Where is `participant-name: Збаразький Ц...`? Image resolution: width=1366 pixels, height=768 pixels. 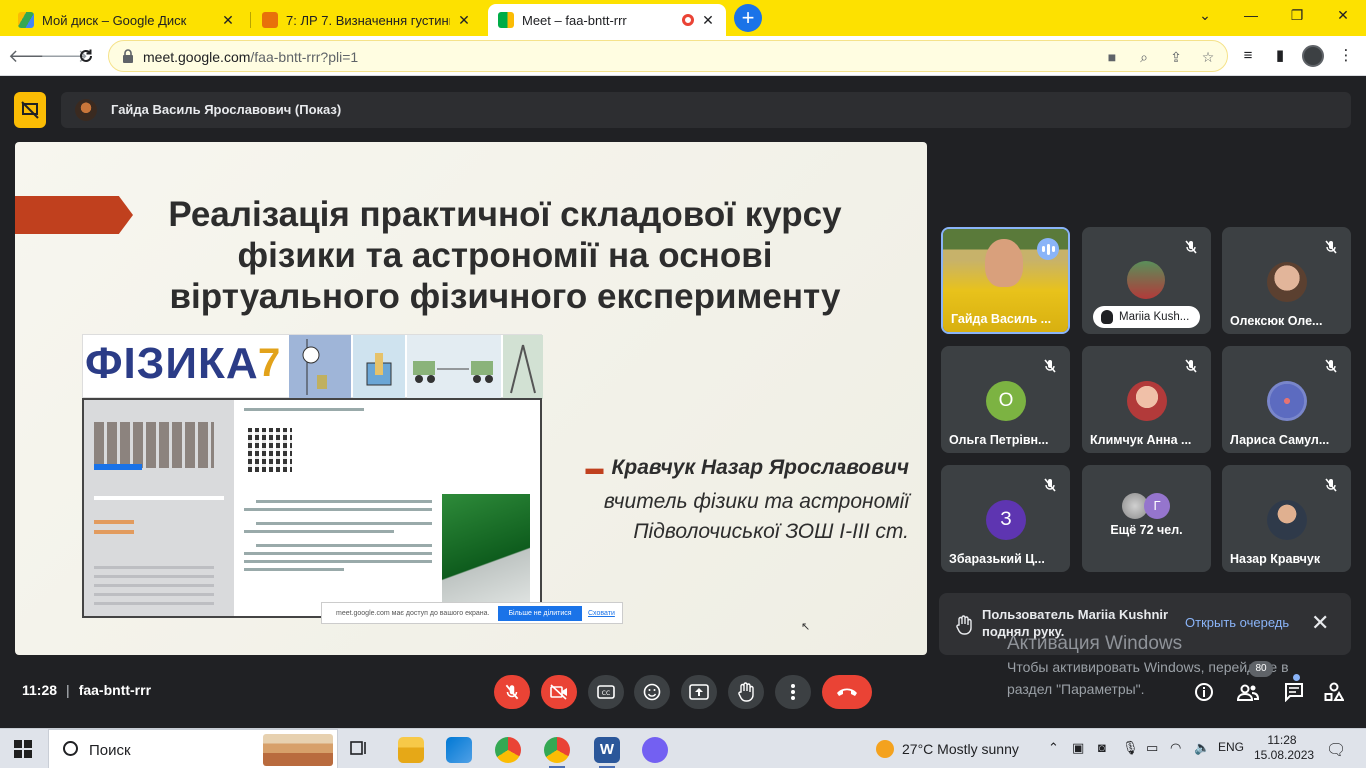
participant-name: Збаразький Ц... is located at coordinates (997, 559).